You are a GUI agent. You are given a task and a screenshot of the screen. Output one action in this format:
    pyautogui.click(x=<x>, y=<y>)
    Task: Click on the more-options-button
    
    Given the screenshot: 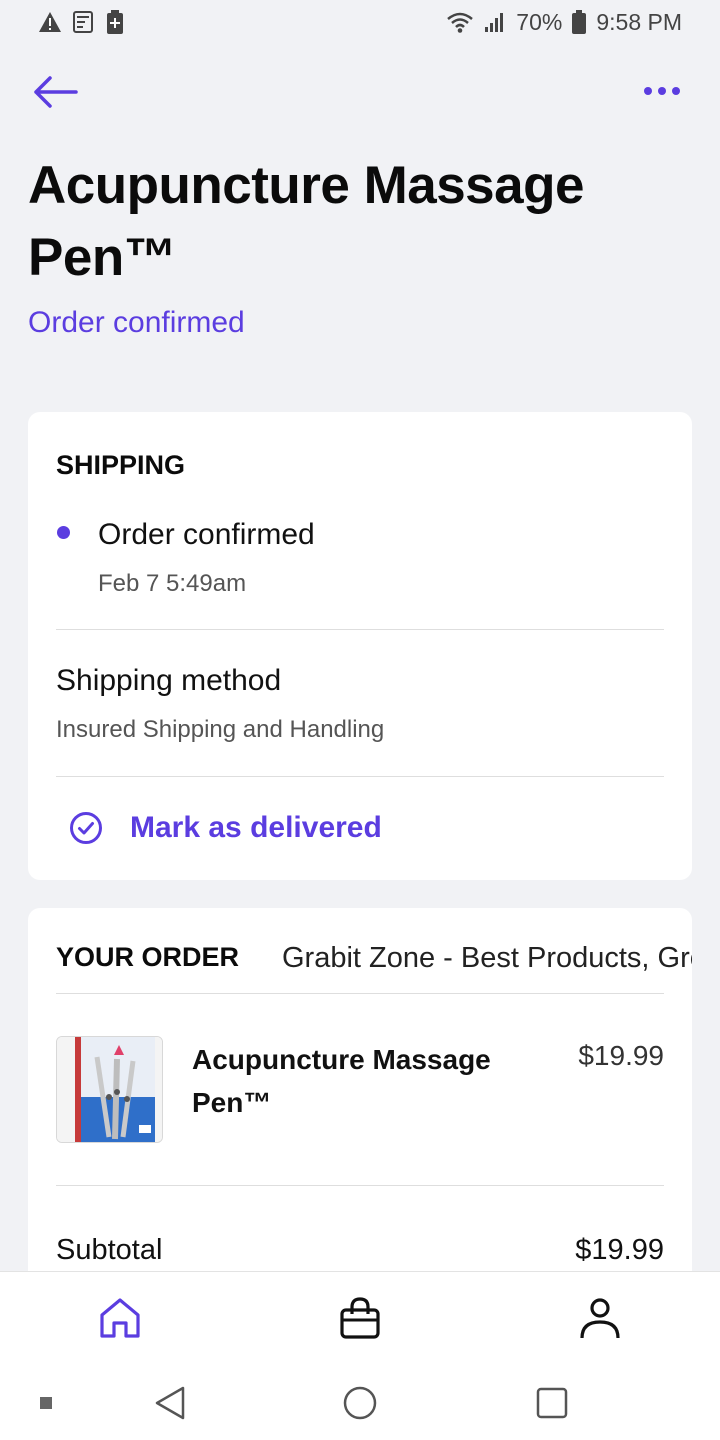 What is the action you would take?
    pyautogui.click(x=665, y=91)
    